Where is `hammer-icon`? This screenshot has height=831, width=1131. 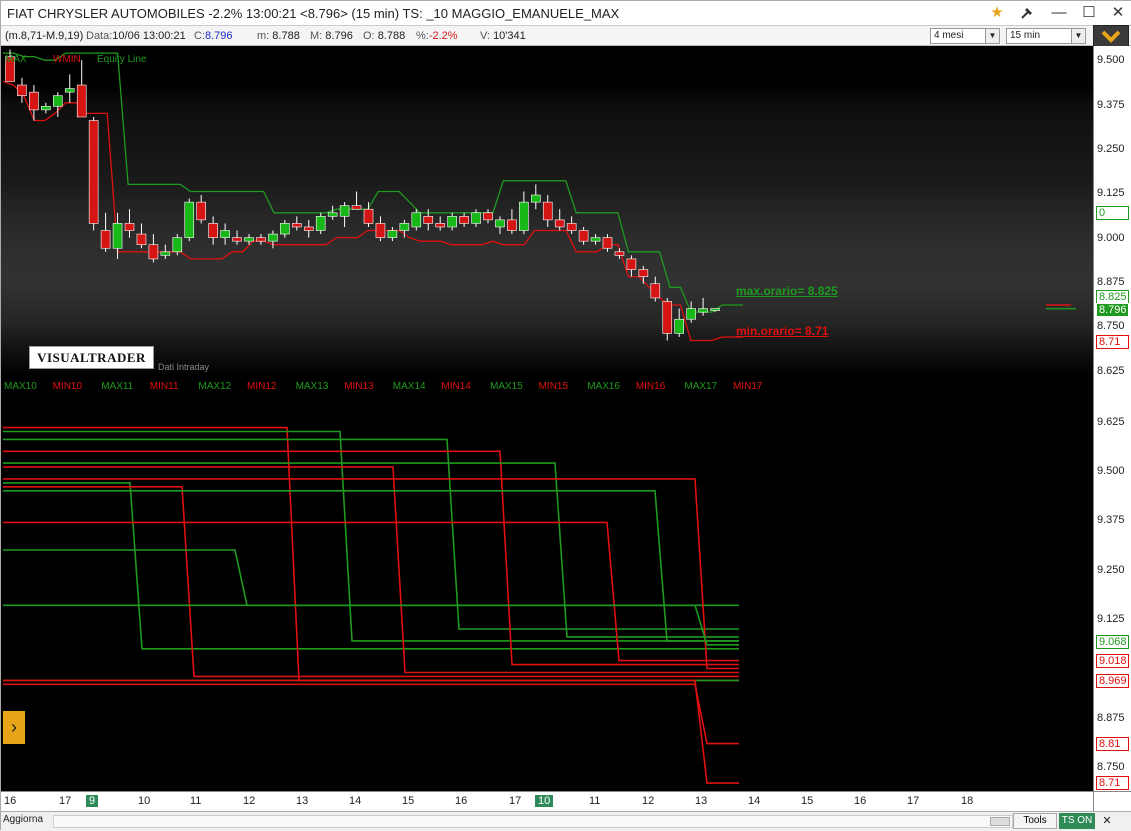 hammer-icon is located at coordinates (1027, 13).